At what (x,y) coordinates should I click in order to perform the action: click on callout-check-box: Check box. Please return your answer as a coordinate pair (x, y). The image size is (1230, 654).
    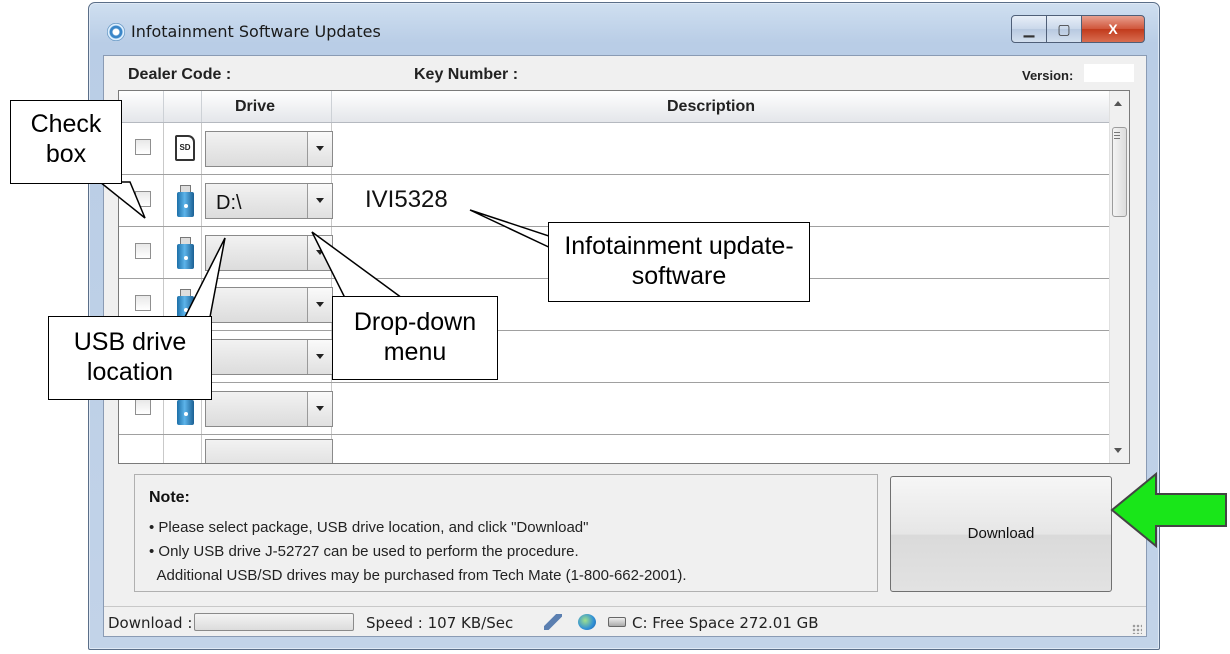
    Looking at the image, I should click on (66, 142).